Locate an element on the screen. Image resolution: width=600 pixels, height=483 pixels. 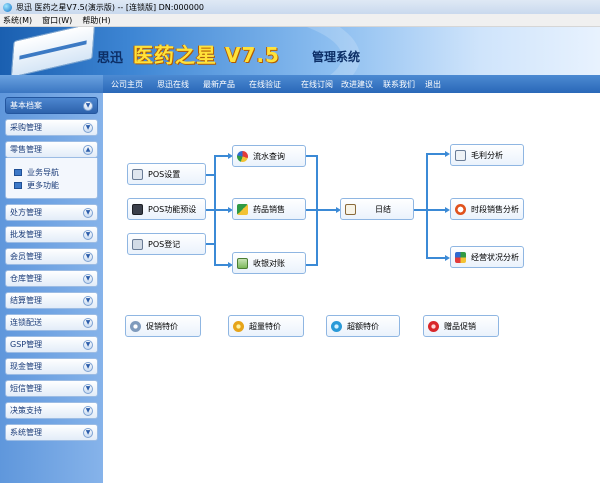
sidebar-item-members: 会员管理 ▼ is located at coordinates (51, 256).